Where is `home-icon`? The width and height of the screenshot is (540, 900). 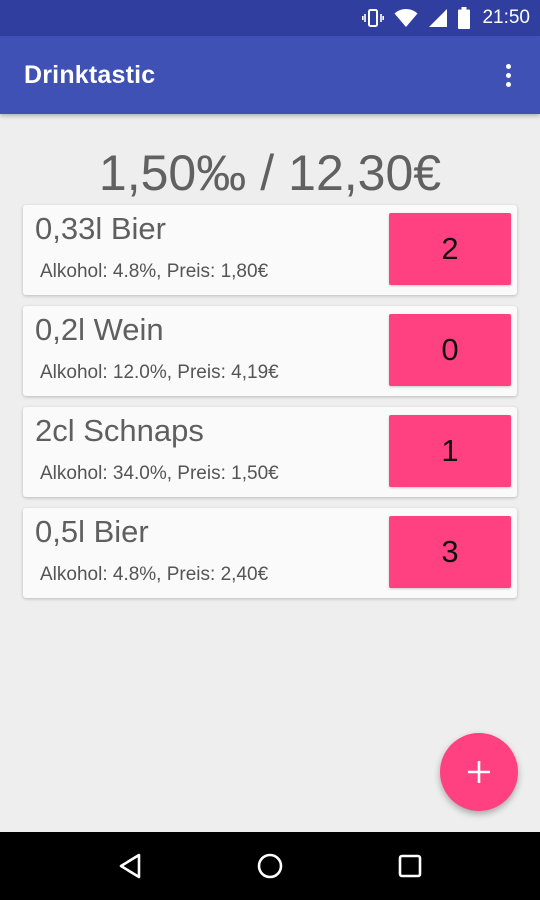 home-icon is located at coordinates (270, 866).